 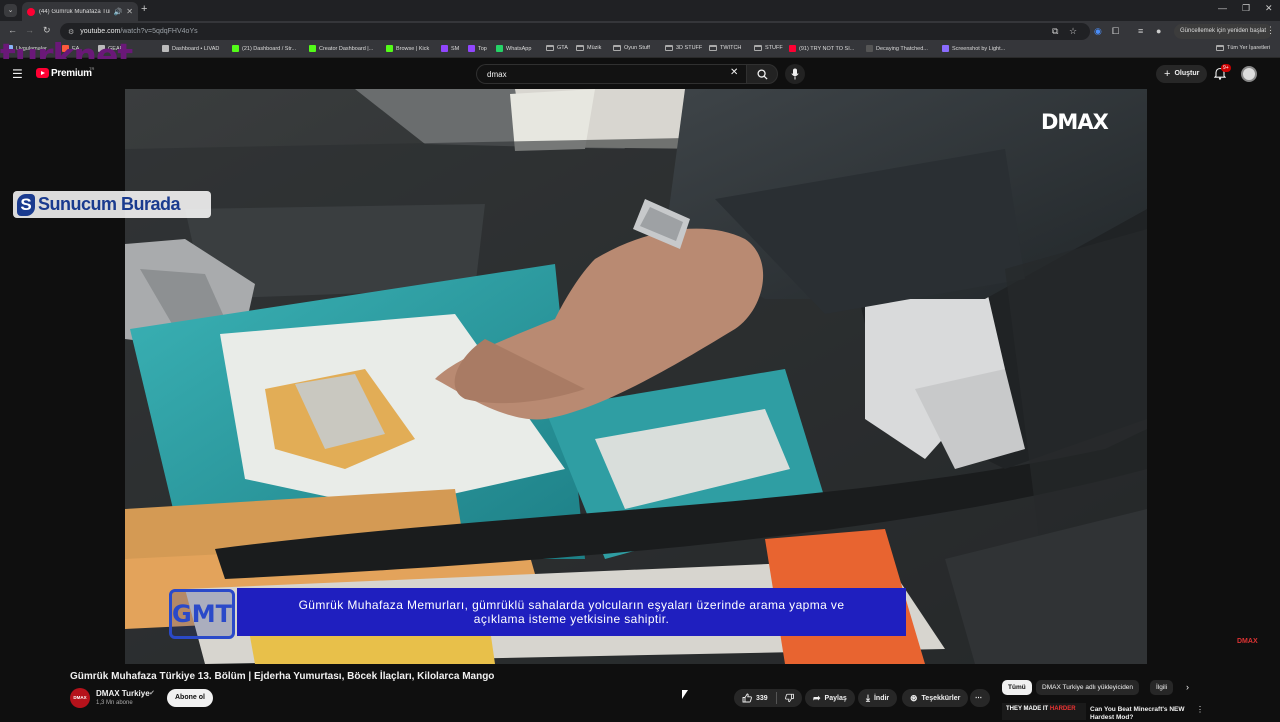 I want to click on twitch-icon, so click(x=444, y=48).